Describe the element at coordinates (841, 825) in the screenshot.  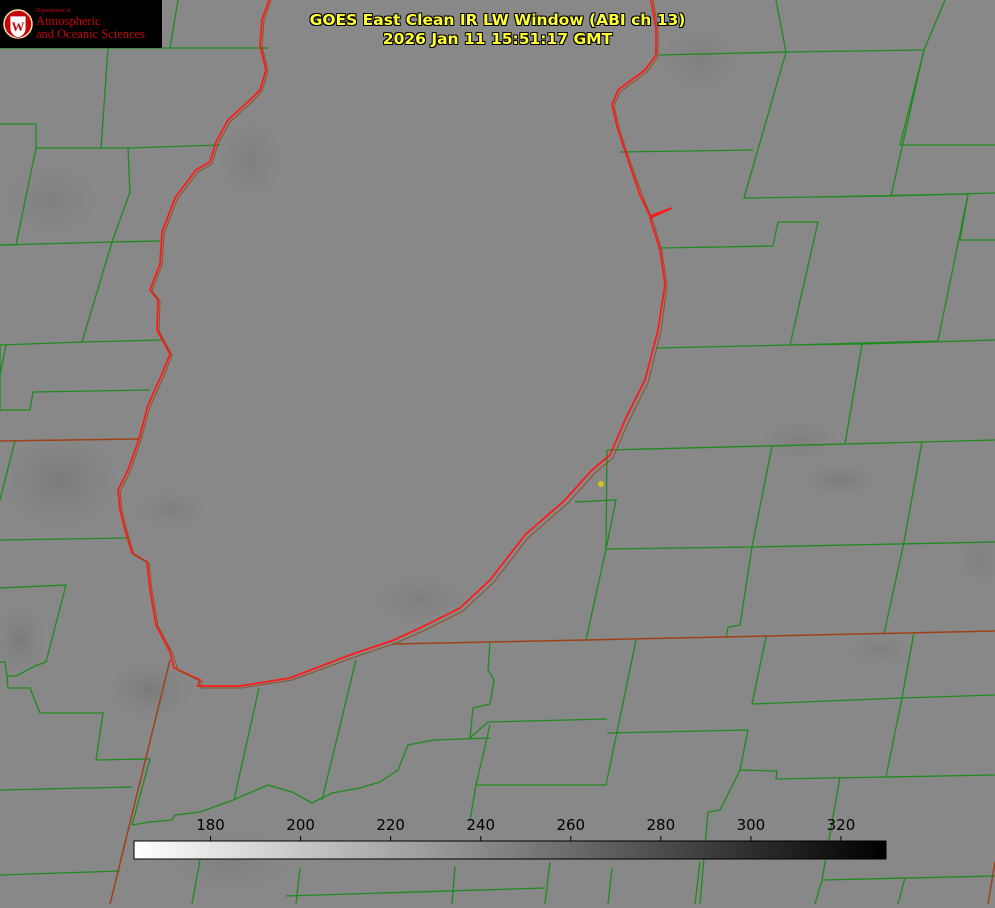
I see `colorbar-tick-label: 320` at that location.